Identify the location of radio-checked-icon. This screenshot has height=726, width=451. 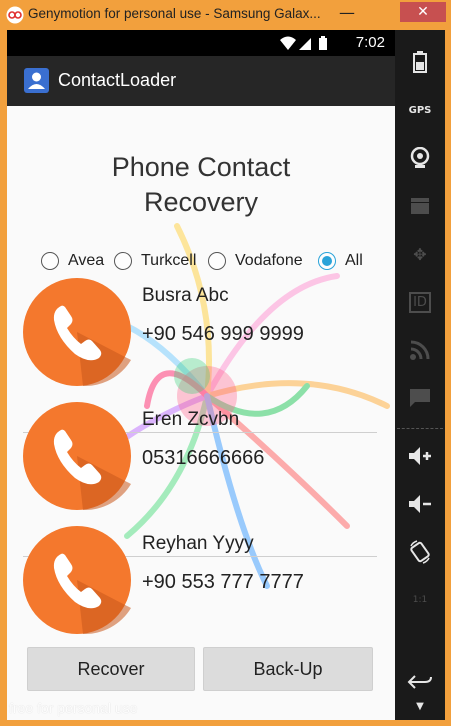
(327, 261).